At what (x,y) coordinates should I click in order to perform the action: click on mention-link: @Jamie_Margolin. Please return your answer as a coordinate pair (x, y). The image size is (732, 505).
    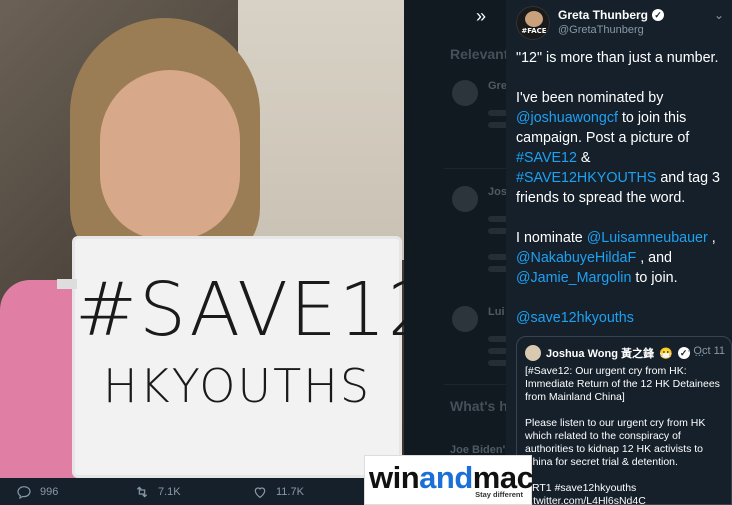
    Looking at the image, I should click on (573, 278).